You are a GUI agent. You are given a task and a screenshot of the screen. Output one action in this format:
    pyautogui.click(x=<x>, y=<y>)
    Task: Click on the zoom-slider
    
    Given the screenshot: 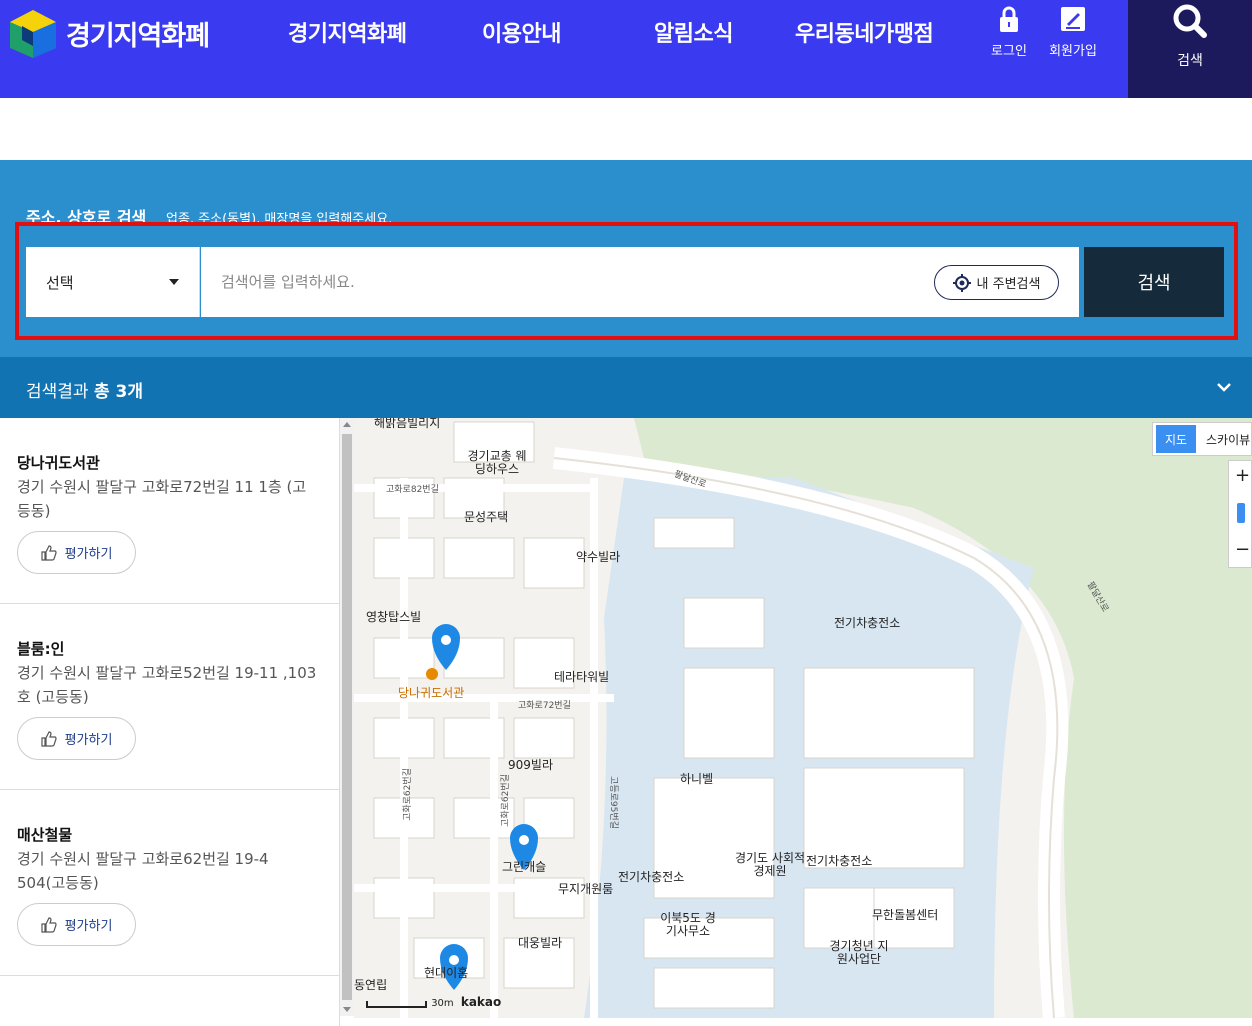 What is the action you would take?
    pyautogui.click(x=1241, y=513)
    